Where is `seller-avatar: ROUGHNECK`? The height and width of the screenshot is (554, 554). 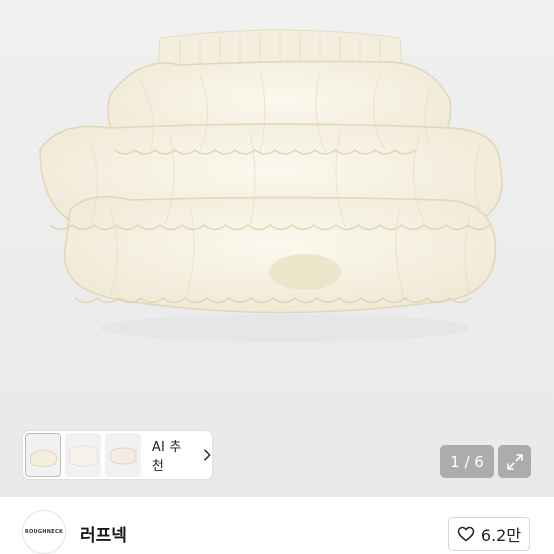
seller-avatar: ROUGHNECK is located at coordinates (44, 532).